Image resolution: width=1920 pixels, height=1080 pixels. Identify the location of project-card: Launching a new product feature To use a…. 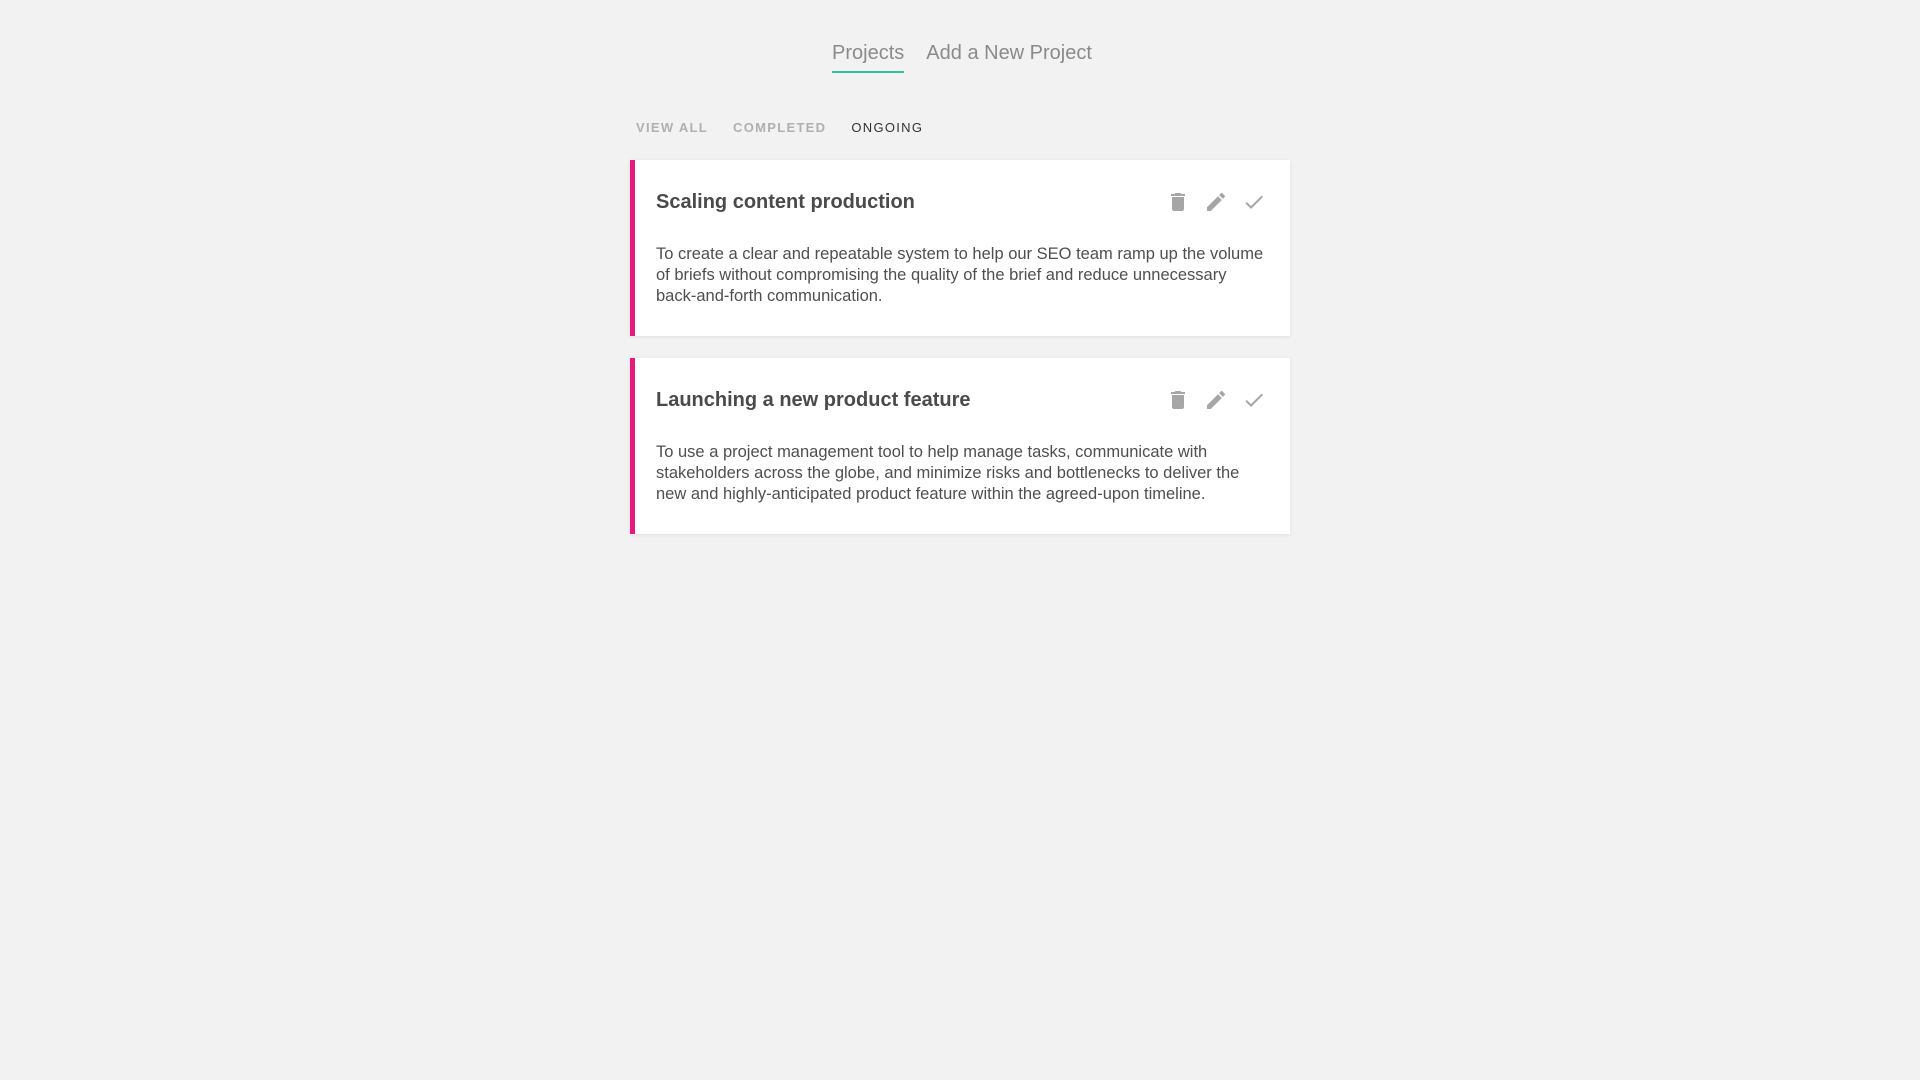
(960, 446).